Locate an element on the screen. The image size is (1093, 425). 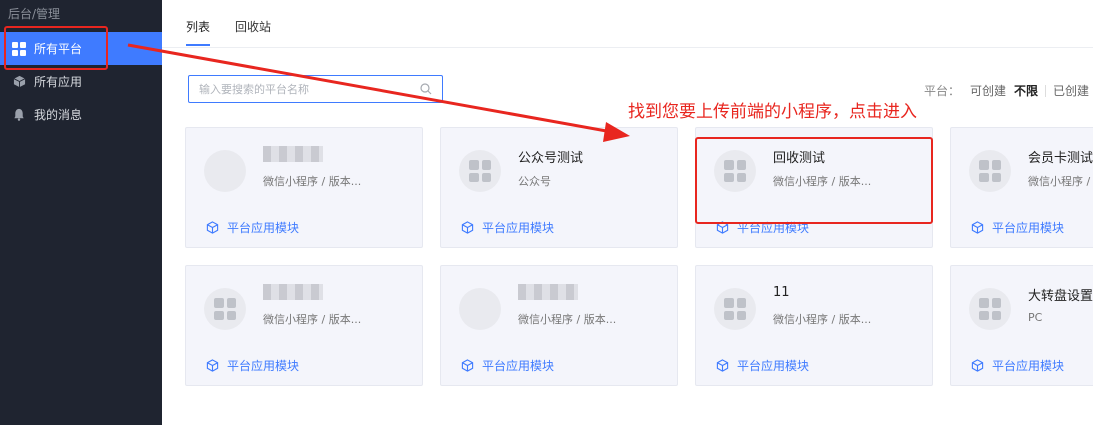
cube-icon is located at coordinates (19, 82).